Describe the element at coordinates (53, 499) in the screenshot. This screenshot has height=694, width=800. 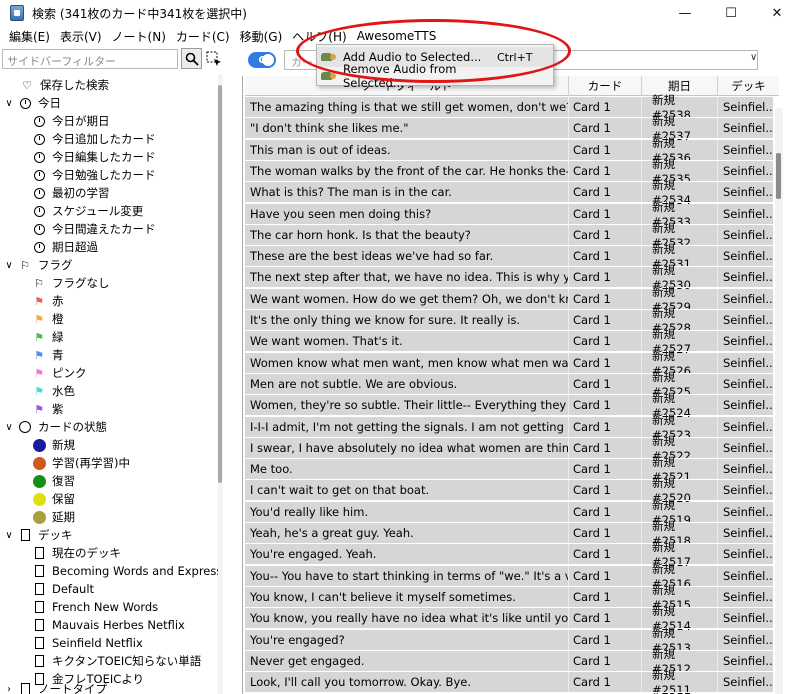
I see `sidebar-item-state: 保留` at that location.